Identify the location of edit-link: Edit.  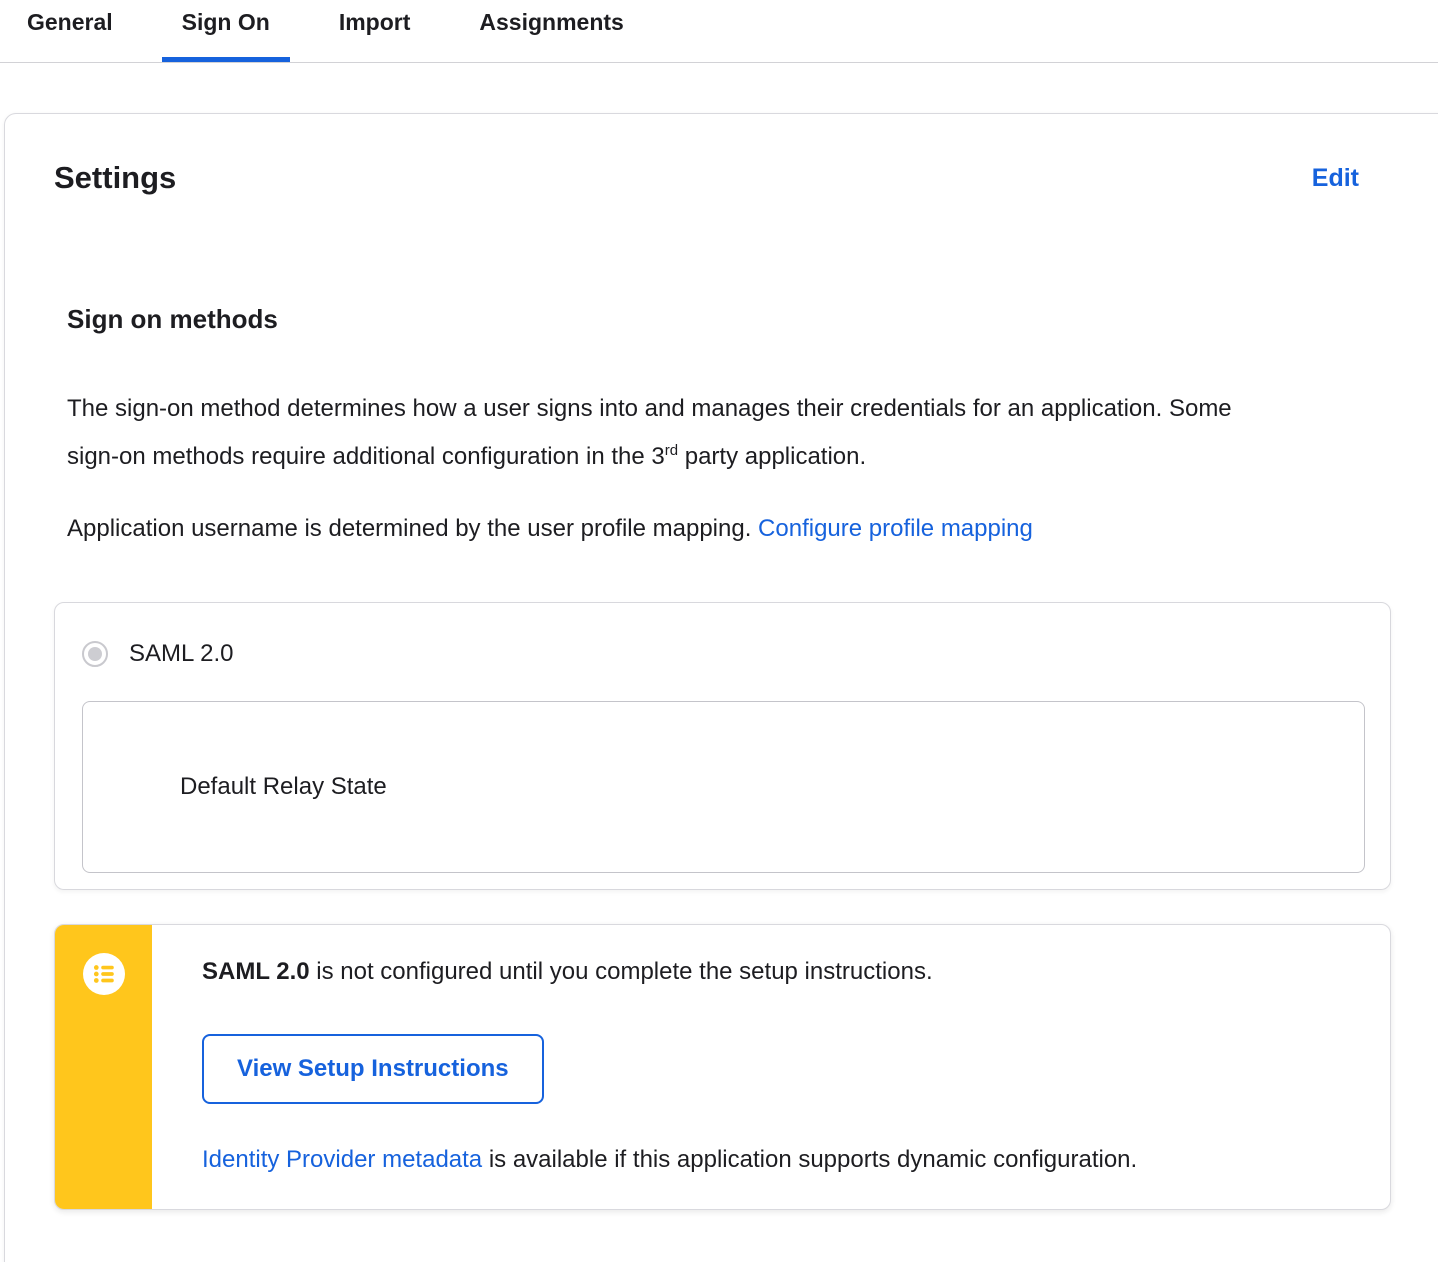
(1335, 178).